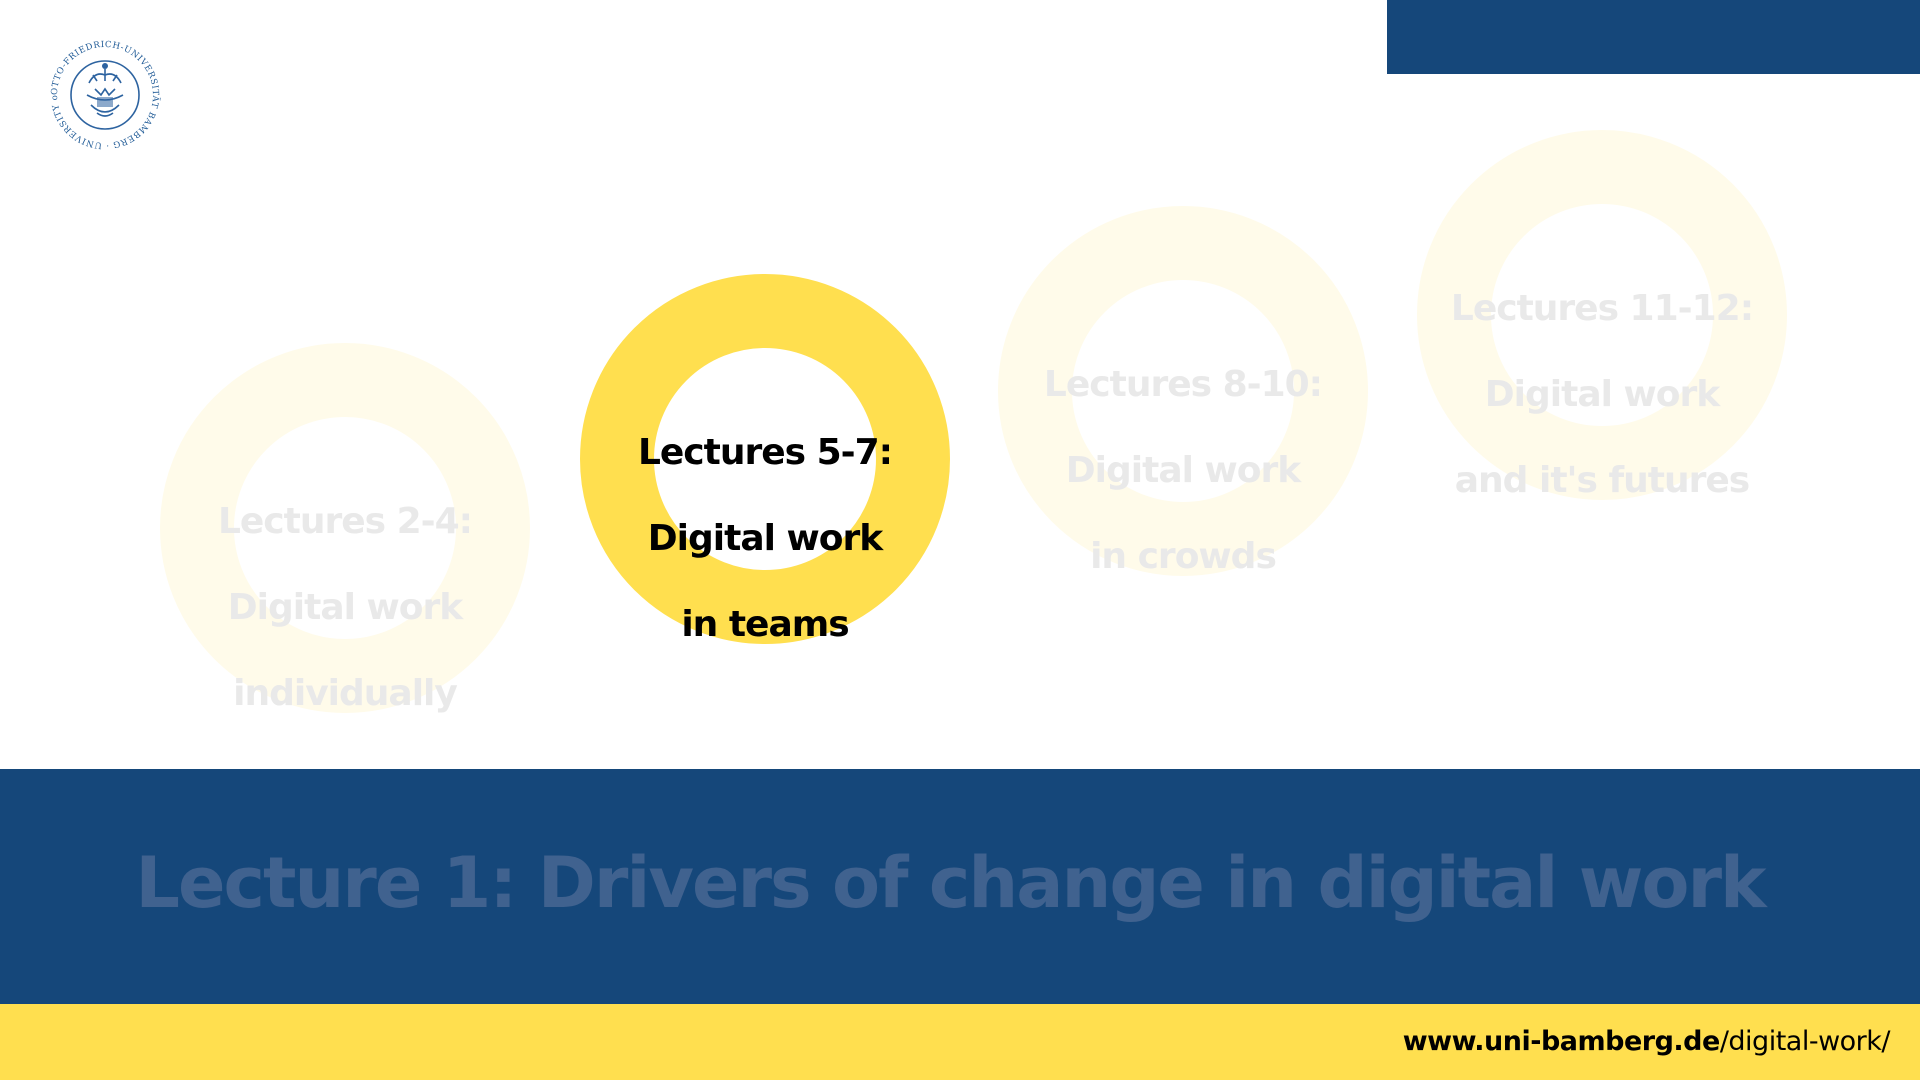  What do you see at coordinates (765, 452) in the screenshot?
I see `ring-label-line: Lectures 5-7:` at bounding box center [765, 452].